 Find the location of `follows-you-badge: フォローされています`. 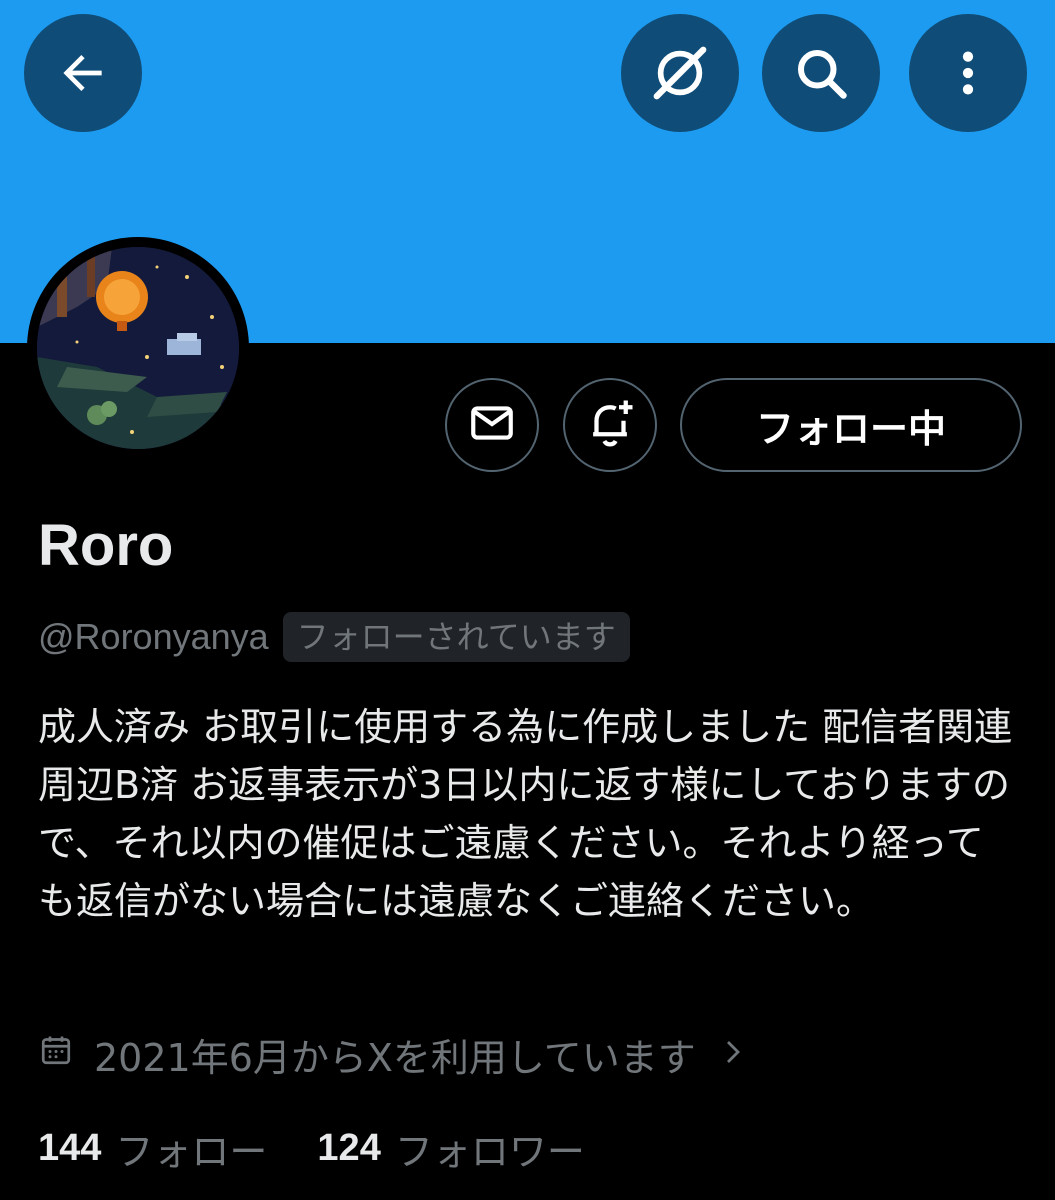

follows-you-badge: フォローされています is located at coordinates (456, 637).